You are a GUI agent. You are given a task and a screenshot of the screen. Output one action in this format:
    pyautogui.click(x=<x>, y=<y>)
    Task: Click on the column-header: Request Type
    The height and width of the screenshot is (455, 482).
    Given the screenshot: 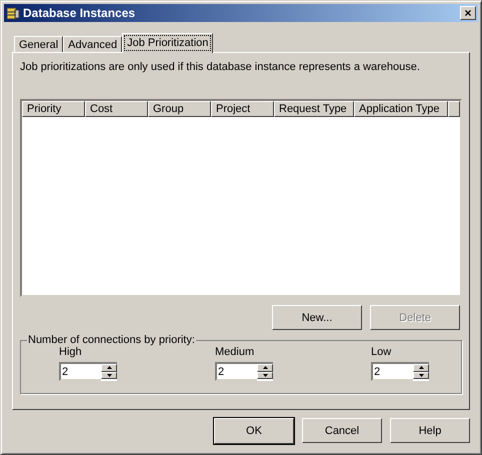 What is the action you would take?
    pyautogui.click(x=314, y=109)
    